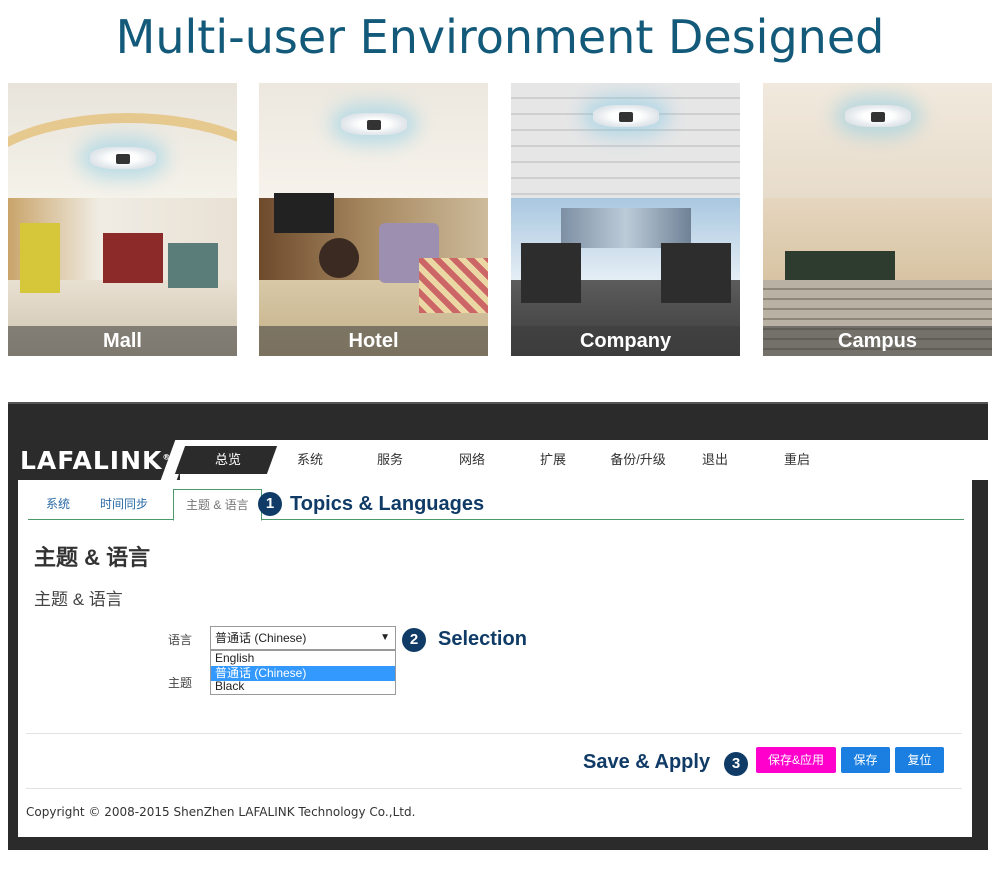  What do you see at coordinates (553, 460) in the screenshot?
I see `nav-item-extensions: 扩展` at bounding box center [553, 460].